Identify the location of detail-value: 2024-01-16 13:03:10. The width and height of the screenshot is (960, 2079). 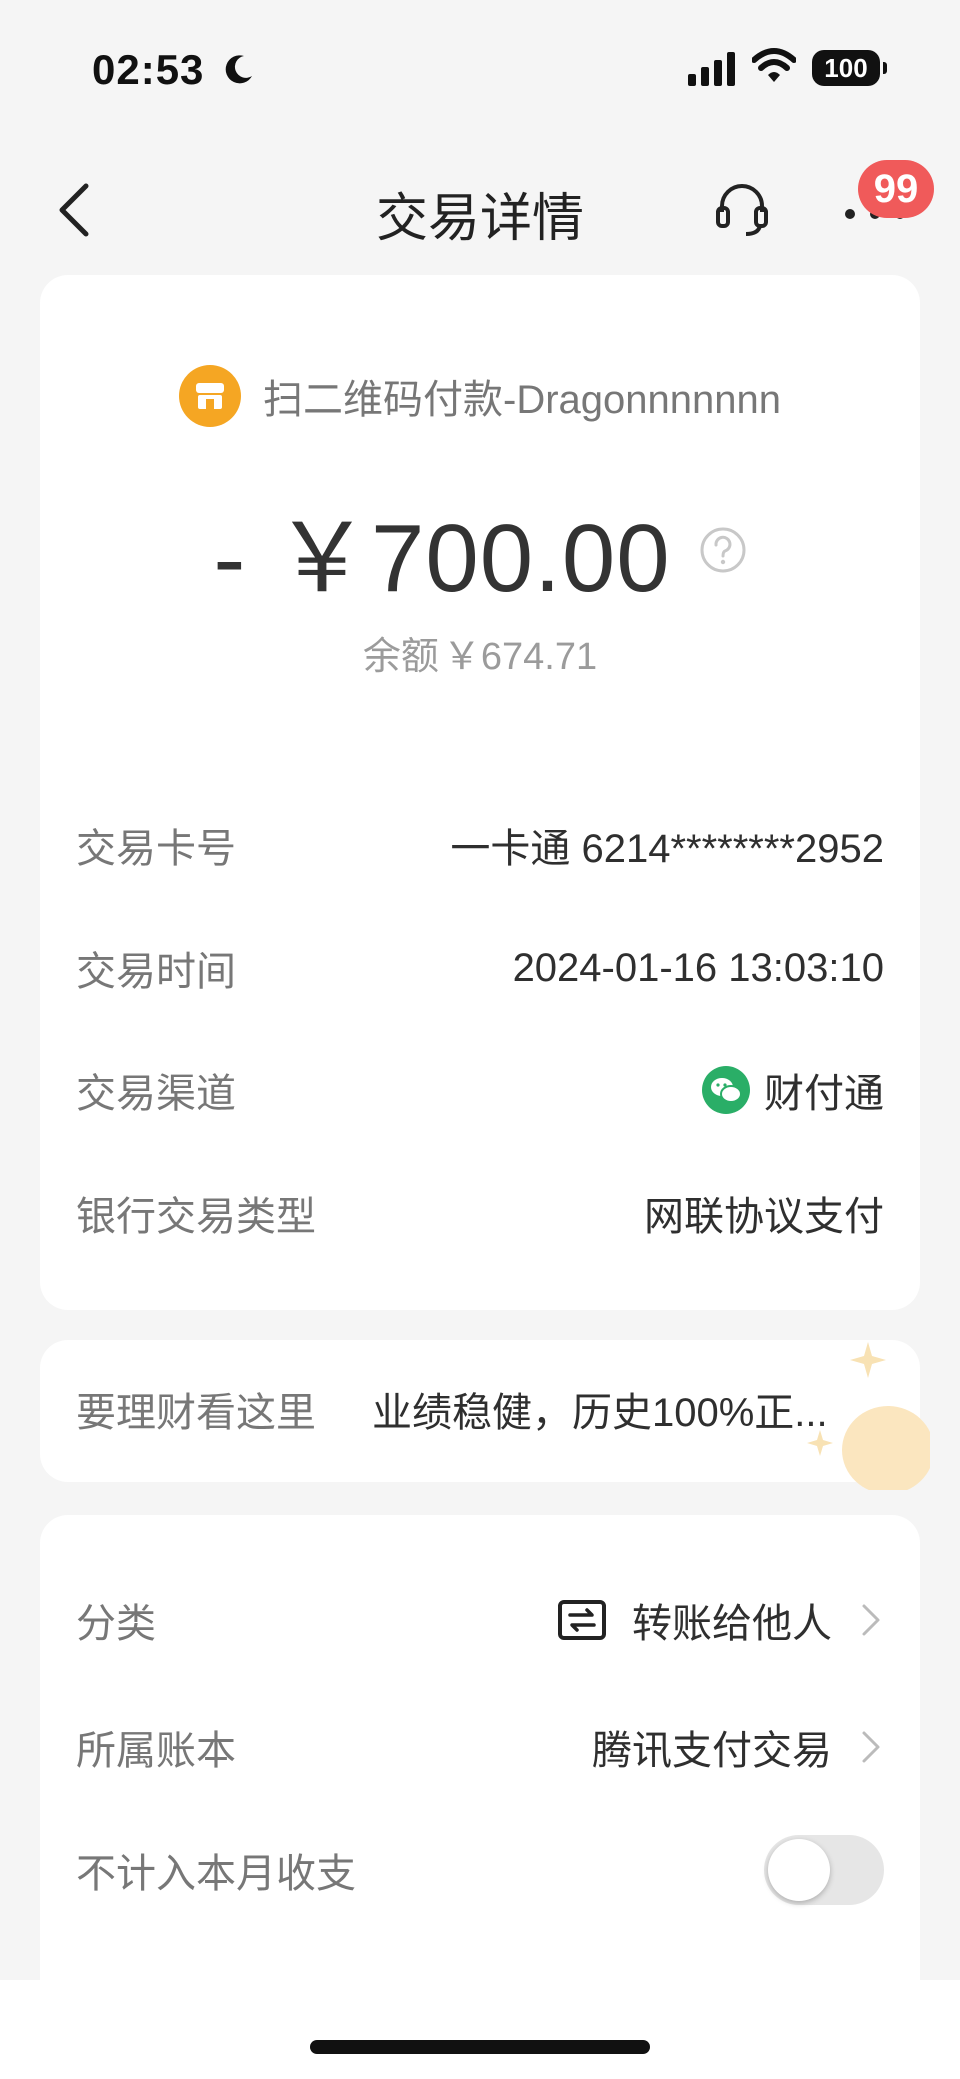
(698, 967).